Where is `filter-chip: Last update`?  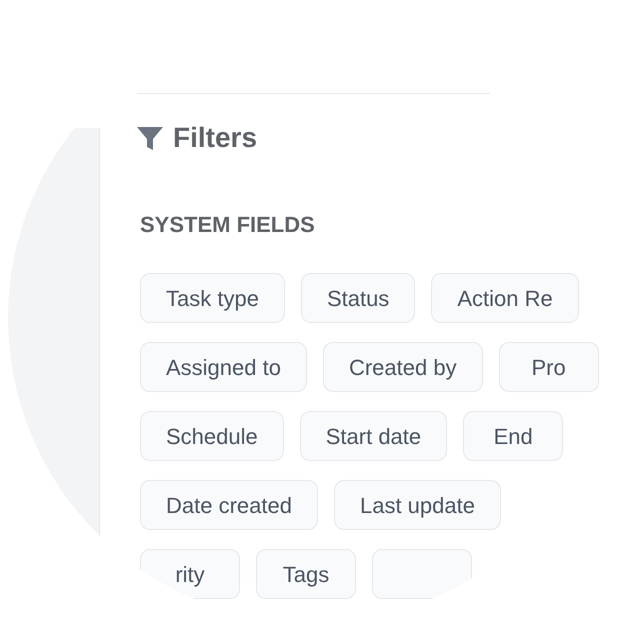 filter-chip: Last update is located at coordinates (417, 505).